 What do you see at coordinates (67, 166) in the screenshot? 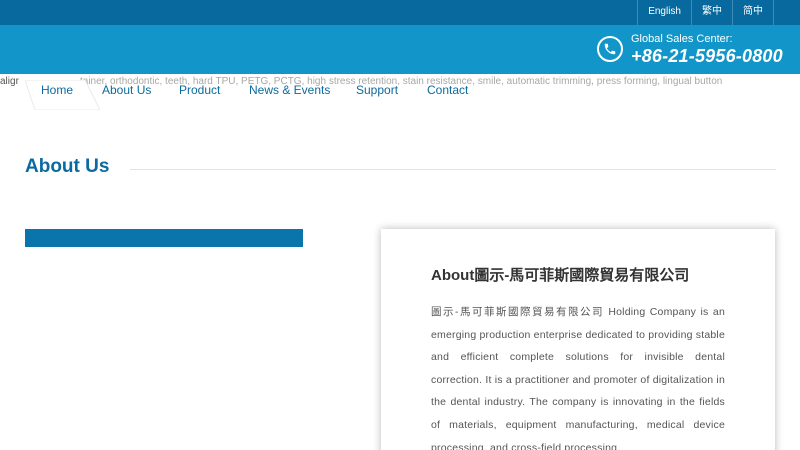
I see `page-title: About Us` at bounding box center [67, 166].